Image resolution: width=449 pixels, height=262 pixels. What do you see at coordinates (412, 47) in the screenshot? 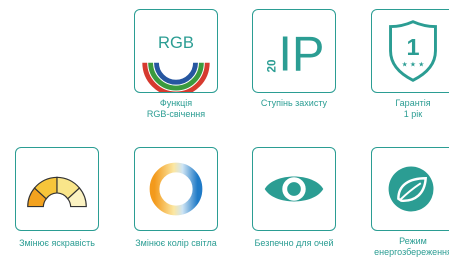
I see `warranty-badge-text: 1` at bounding box center [412, 47].